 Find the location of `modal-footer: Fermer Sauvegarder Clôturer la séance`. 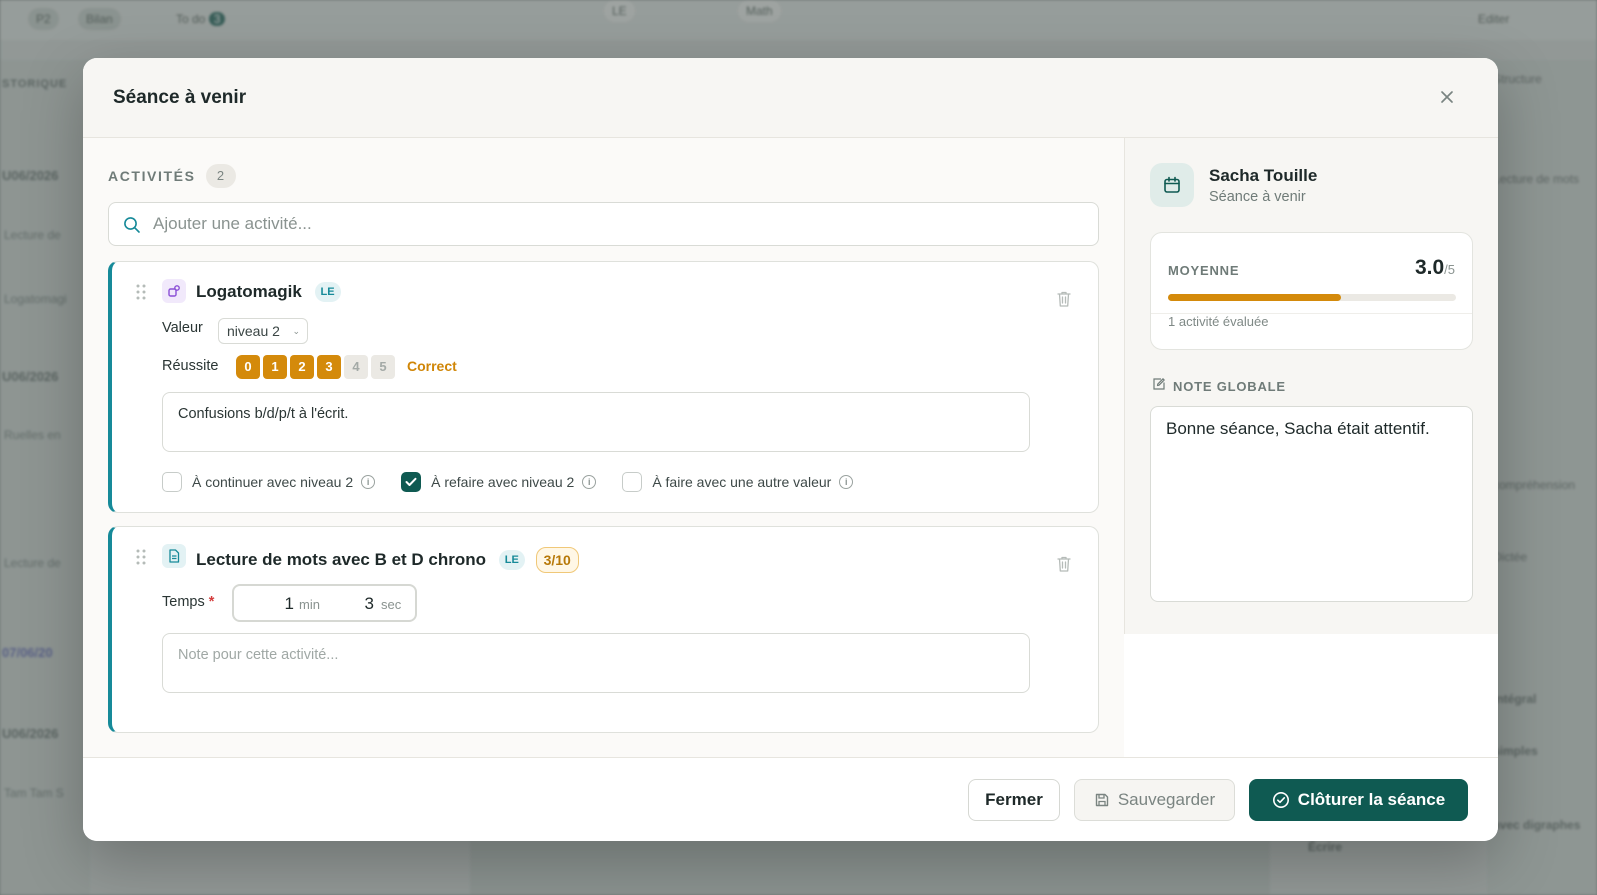

modal-footer: Fermer Sauvegarder Clôturer la séance is located at coordinates (790, 799).